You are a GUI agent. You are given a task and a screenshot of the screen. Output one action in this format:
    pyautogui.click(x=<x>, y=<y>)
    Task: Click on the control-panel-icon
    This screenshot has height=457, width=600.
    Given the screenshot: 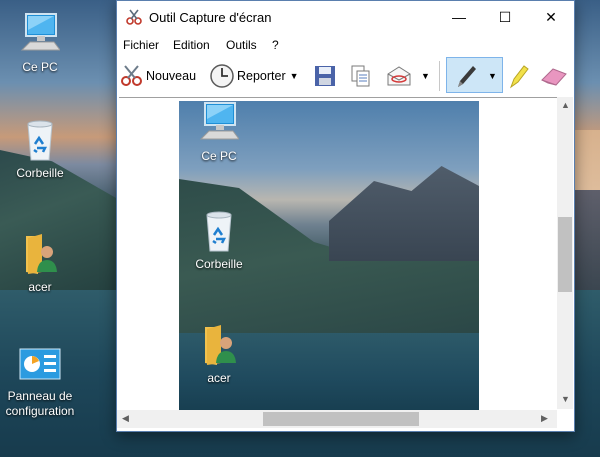 What is the action you would take?
    pyautogui.click(x=40, y=364)
    